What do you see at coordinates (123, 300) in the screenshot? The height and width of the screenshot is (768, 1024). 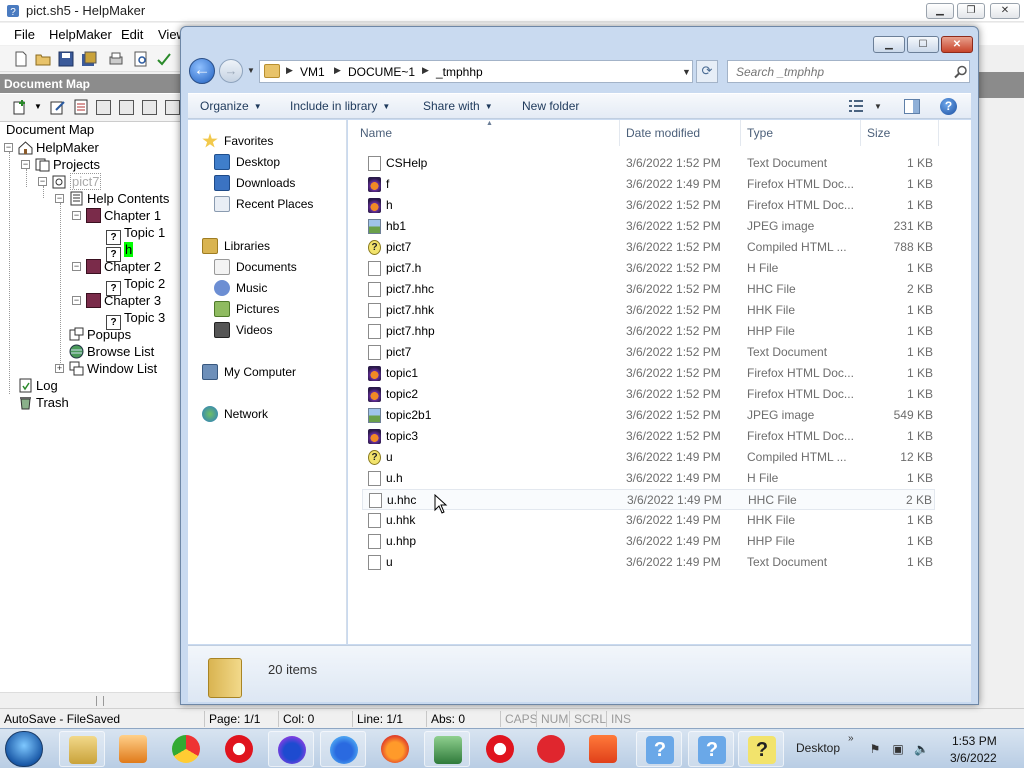 I see `tree-item-chapter-3: Chapter 3` at bounding box center [123, 300].